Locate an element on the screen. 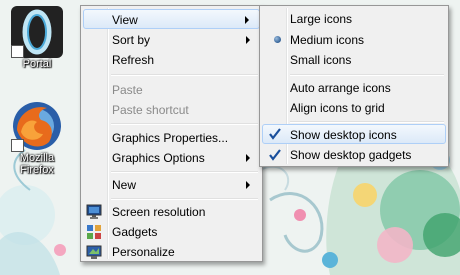 This screenshot has width=460, height=275. radio-bullet-icon is located at coordinates (277, 39).